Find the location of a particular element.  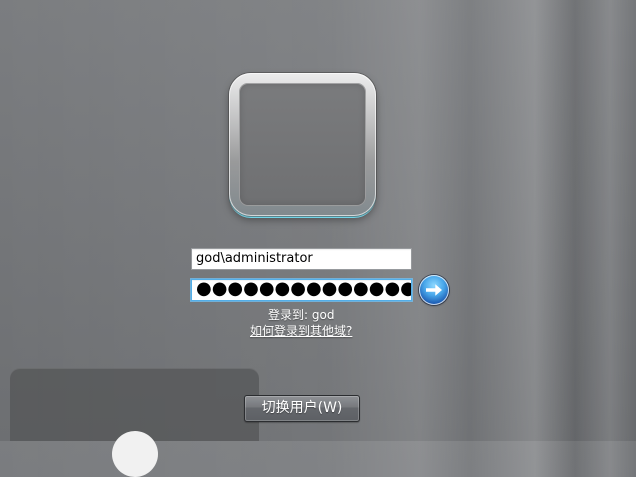

user-picture is located at coordinates (302, 144).